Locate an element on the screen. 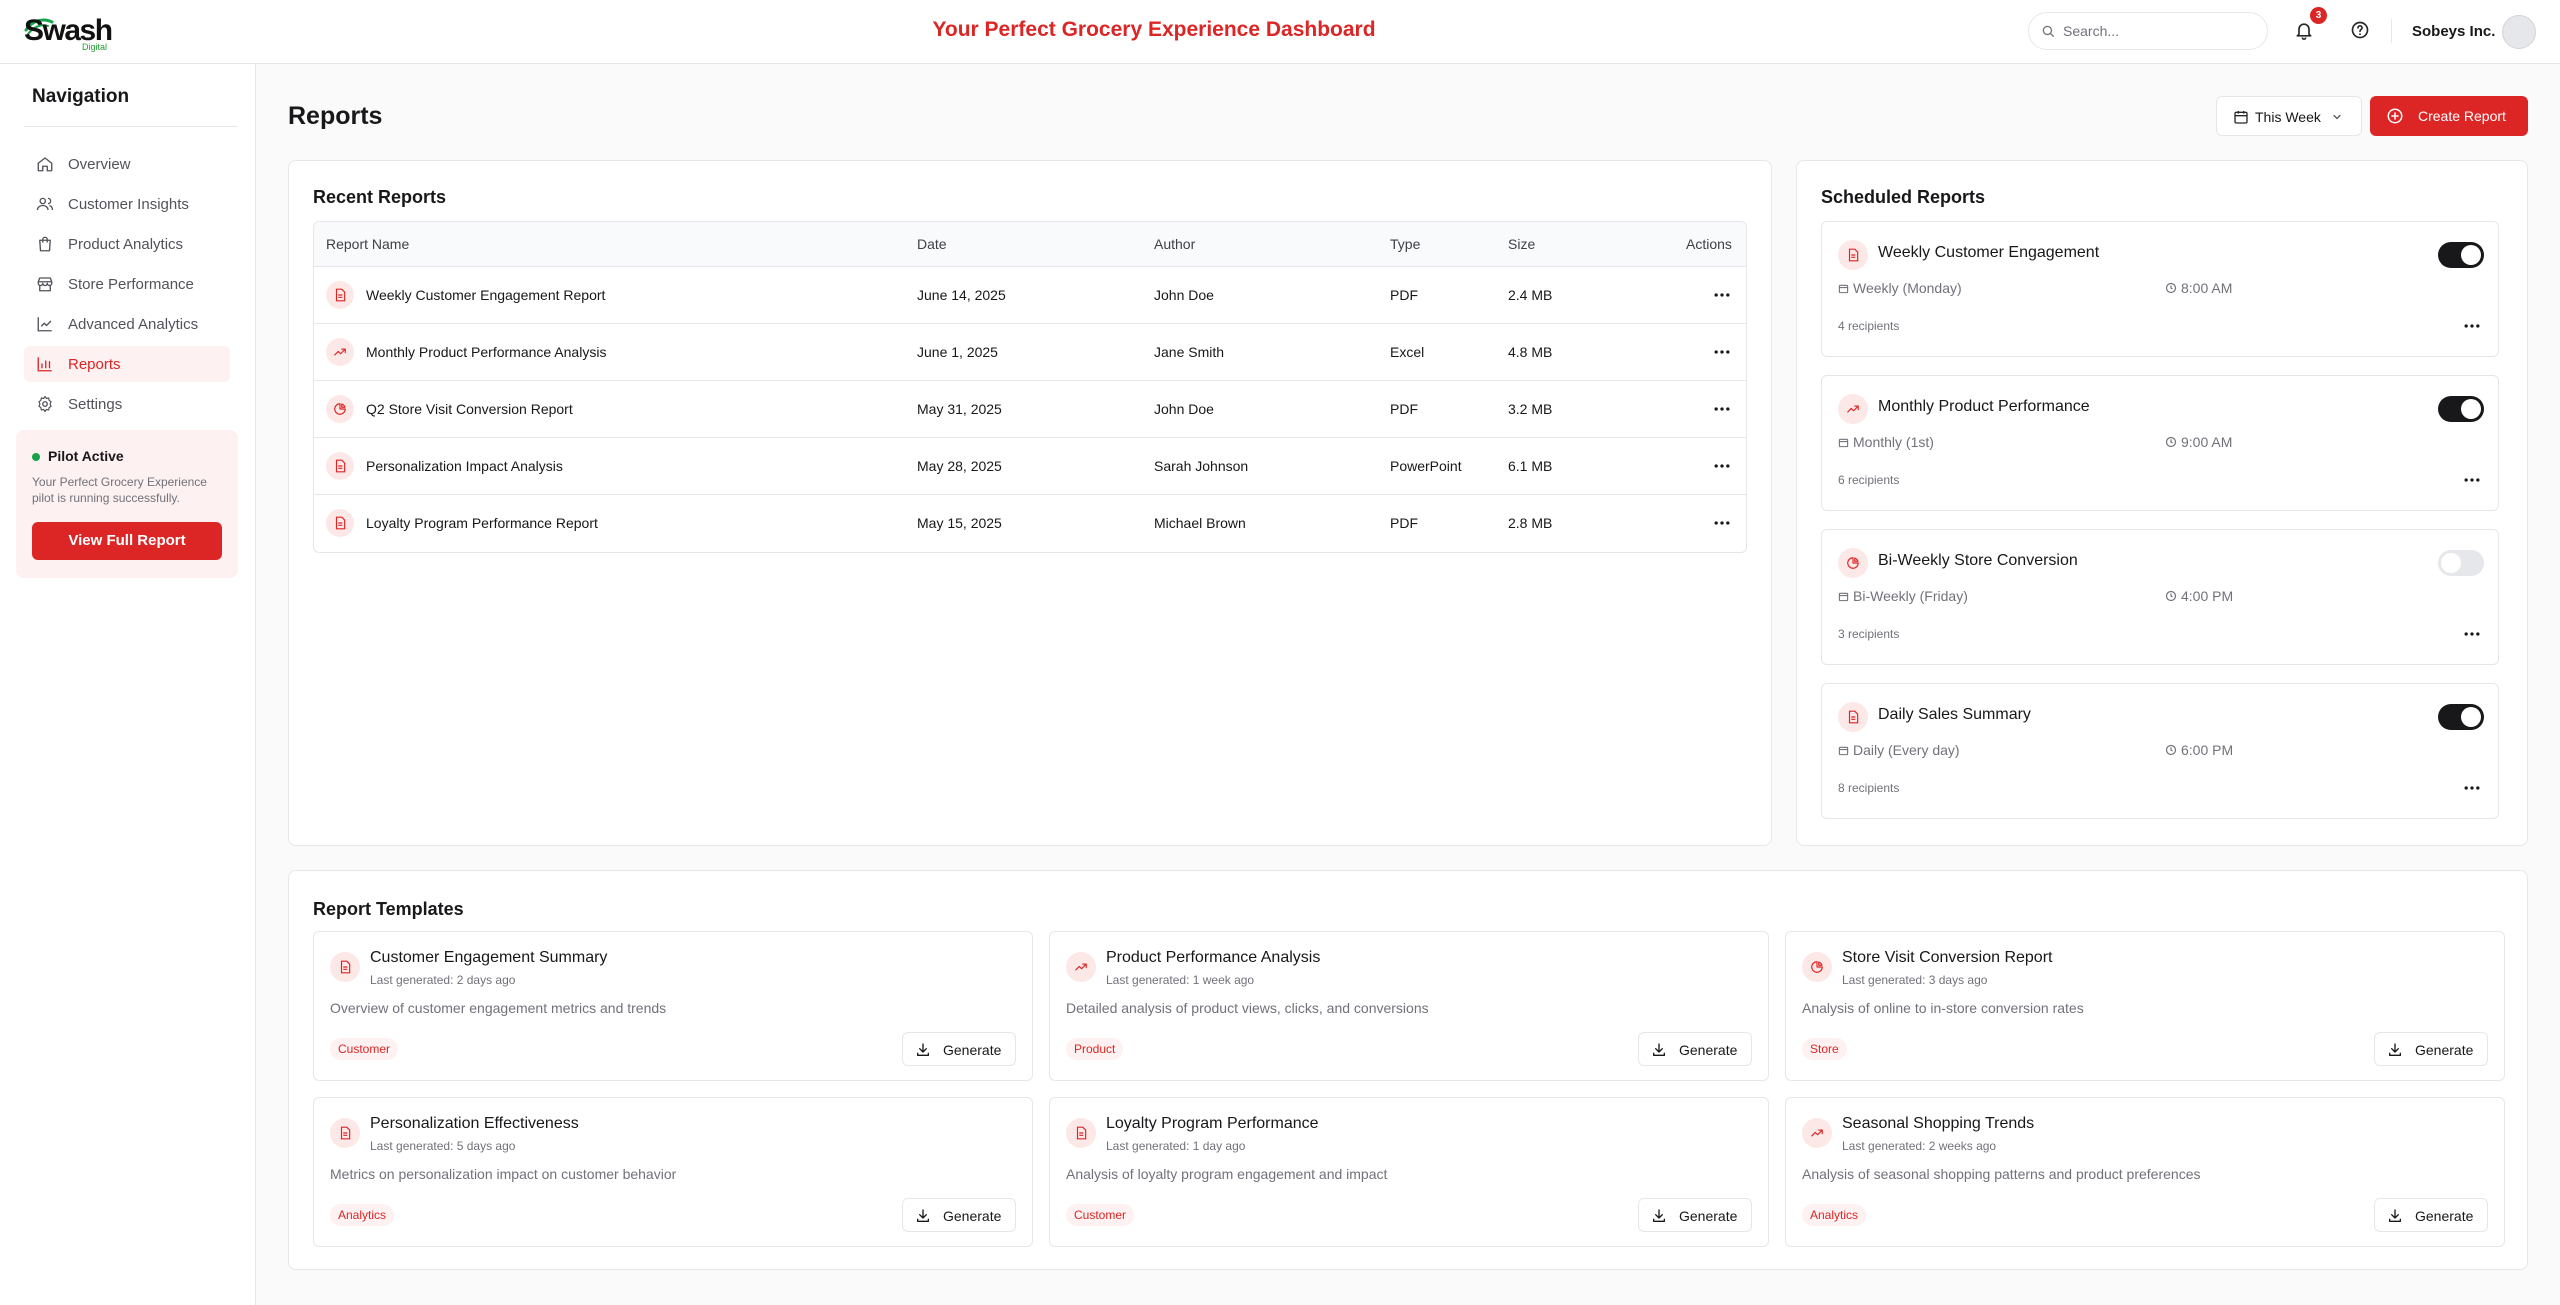 This screenshot has width=2560, height=1305. search-input is located at coordinates (2158, 31).